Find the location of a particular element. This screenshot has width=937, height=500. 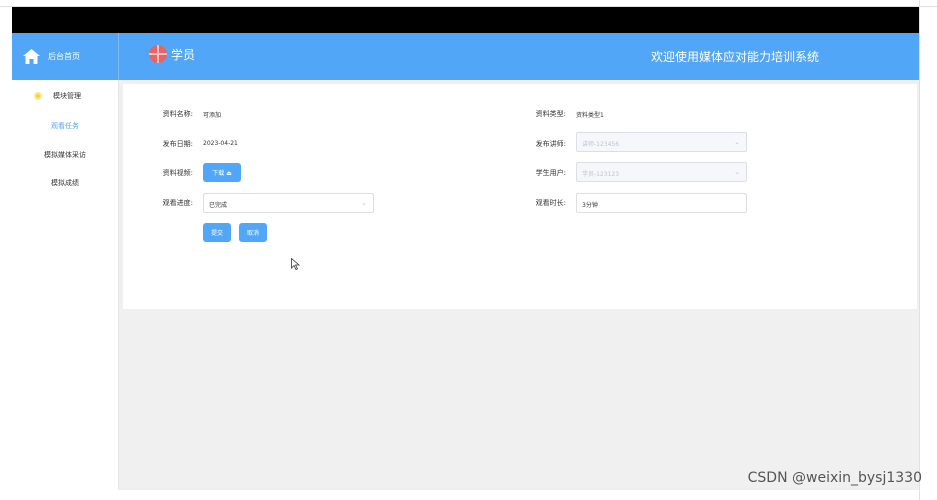

sidebar-item-mock-scores: 模拟成绩 is located at coordinates (65, 183).